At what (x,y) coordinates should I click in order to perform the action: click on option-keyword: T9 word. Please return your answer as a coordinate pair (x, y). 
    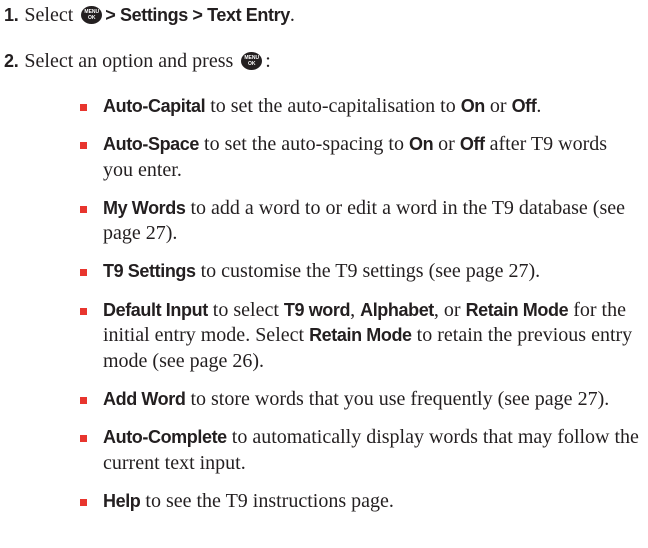
    Looking at the image, I should click on (317, 309).